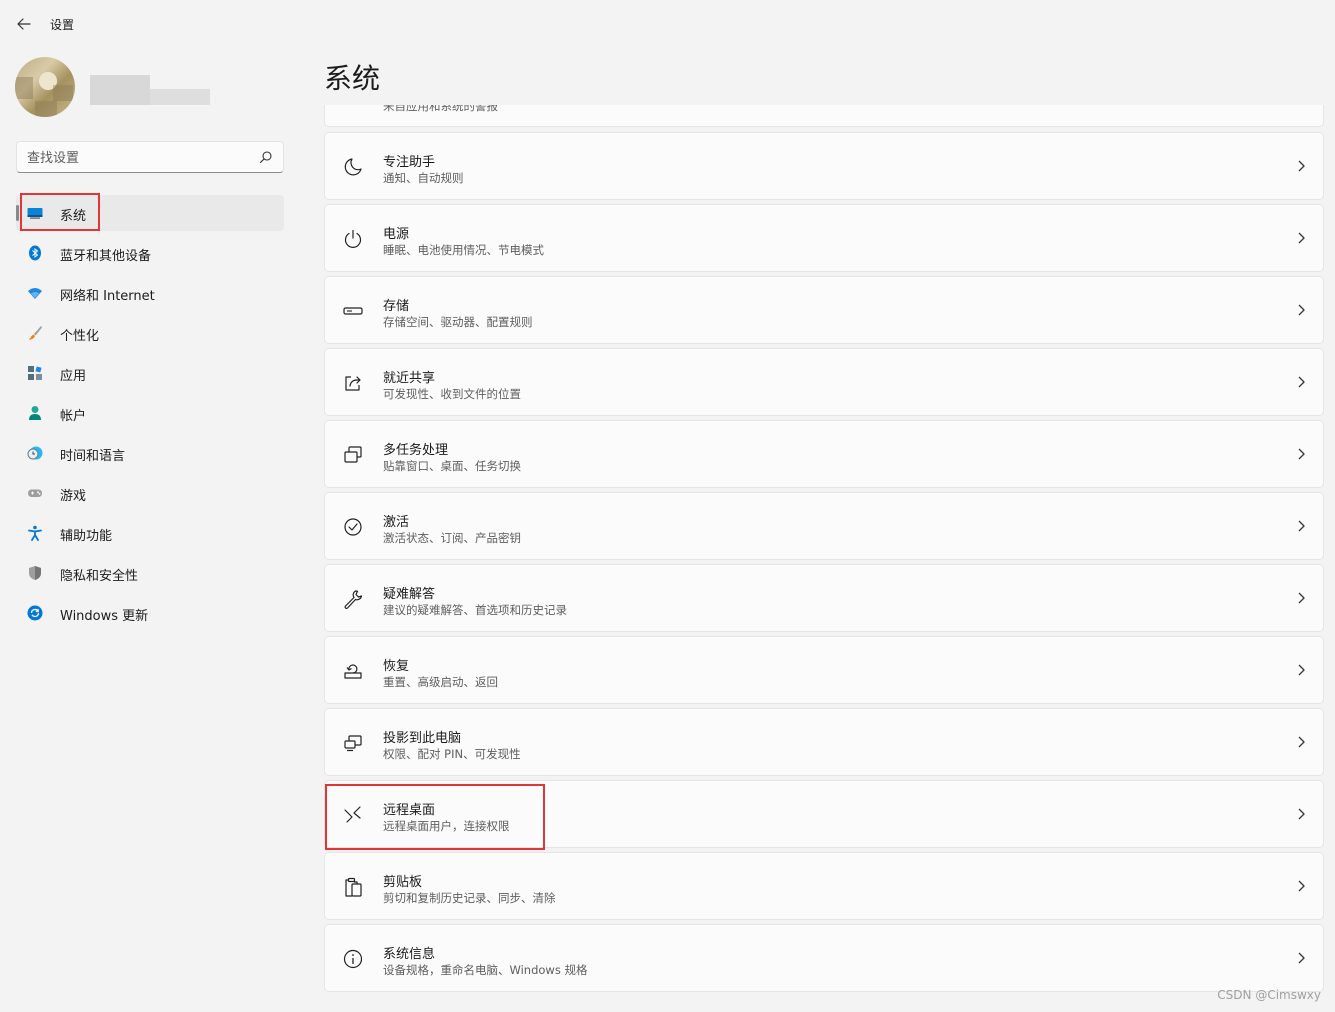  I want to click on settings-card-focus-assist: 专注助手 通知、自动规则, so click(824, 166).